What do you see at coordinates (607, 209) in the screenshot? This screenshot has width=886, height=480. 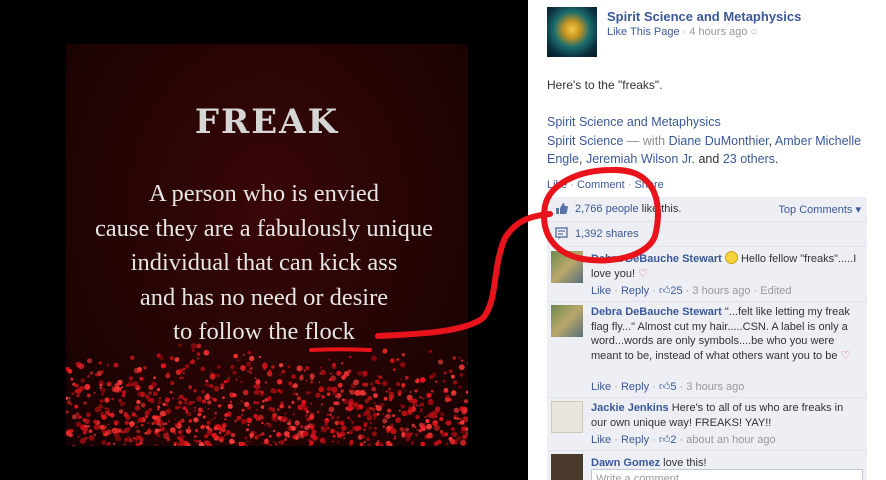 I see `likes-count-link: 2,766 people` at bounding box center [607, 209].